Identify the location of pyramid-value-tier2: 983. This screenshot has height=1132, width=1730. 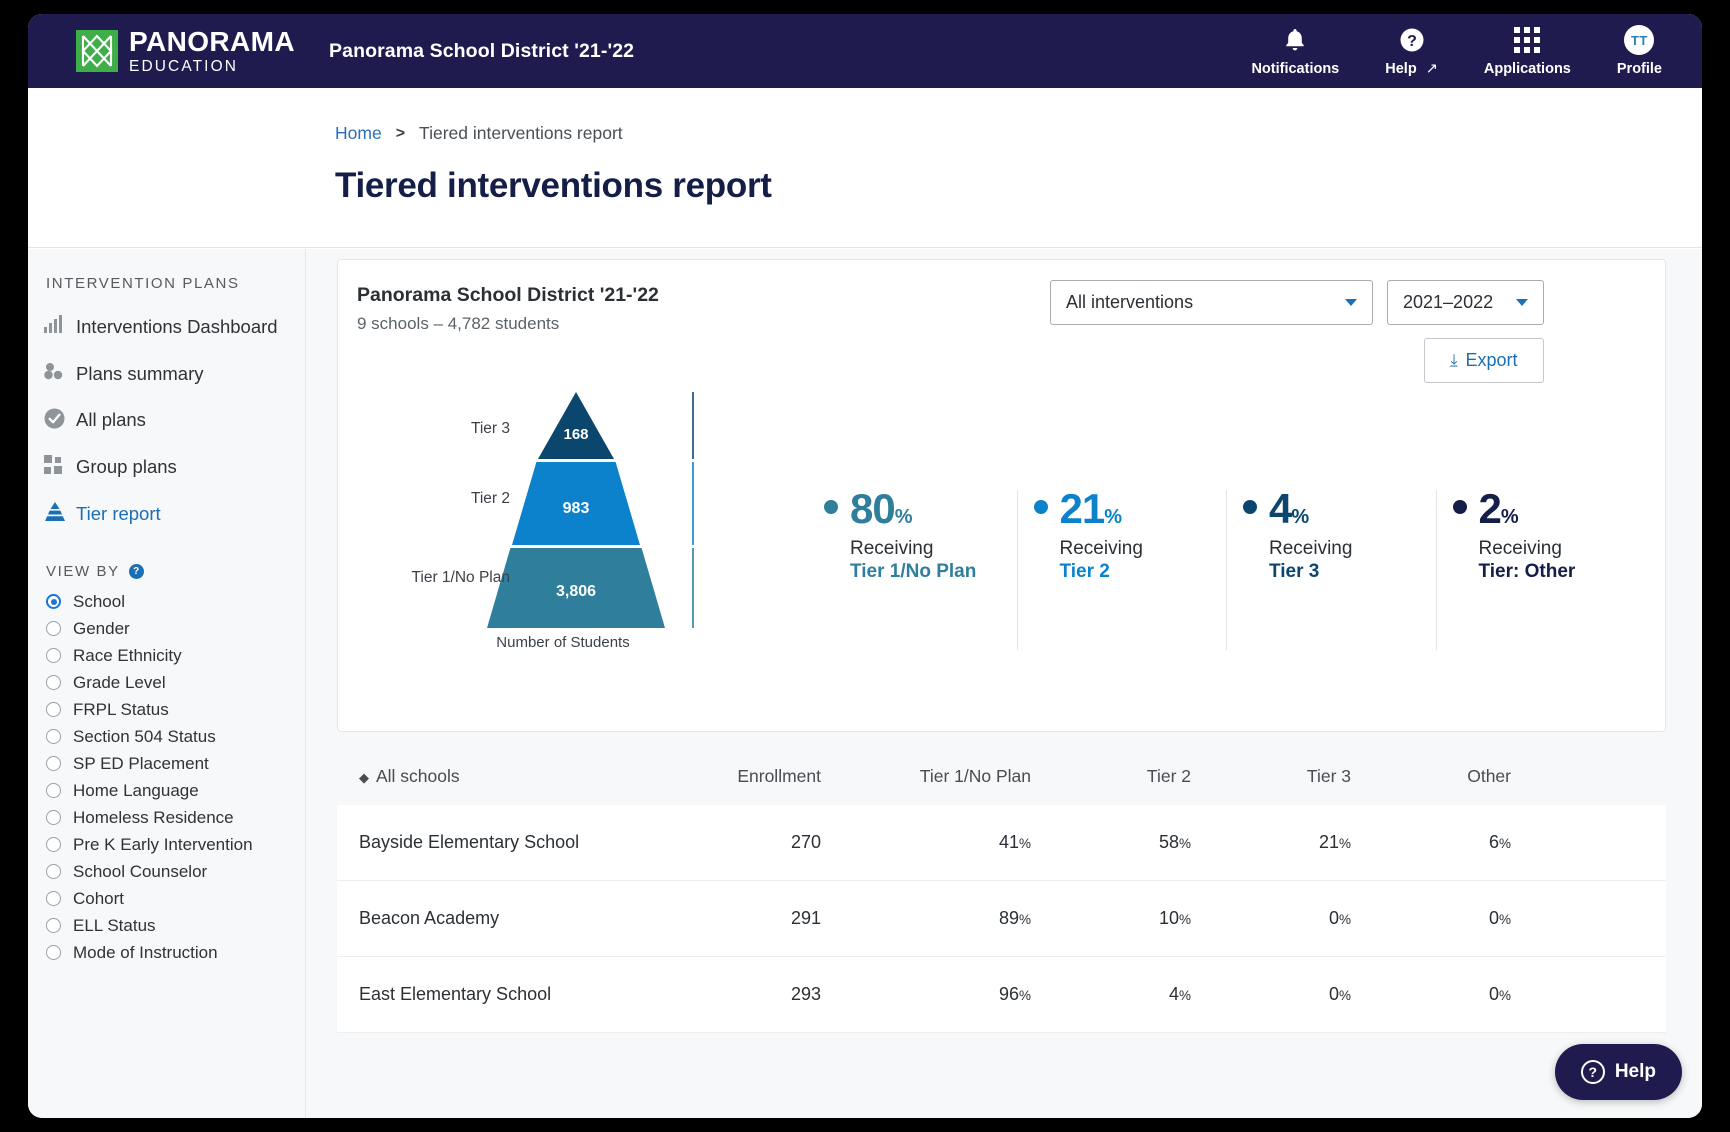
(576, 508).